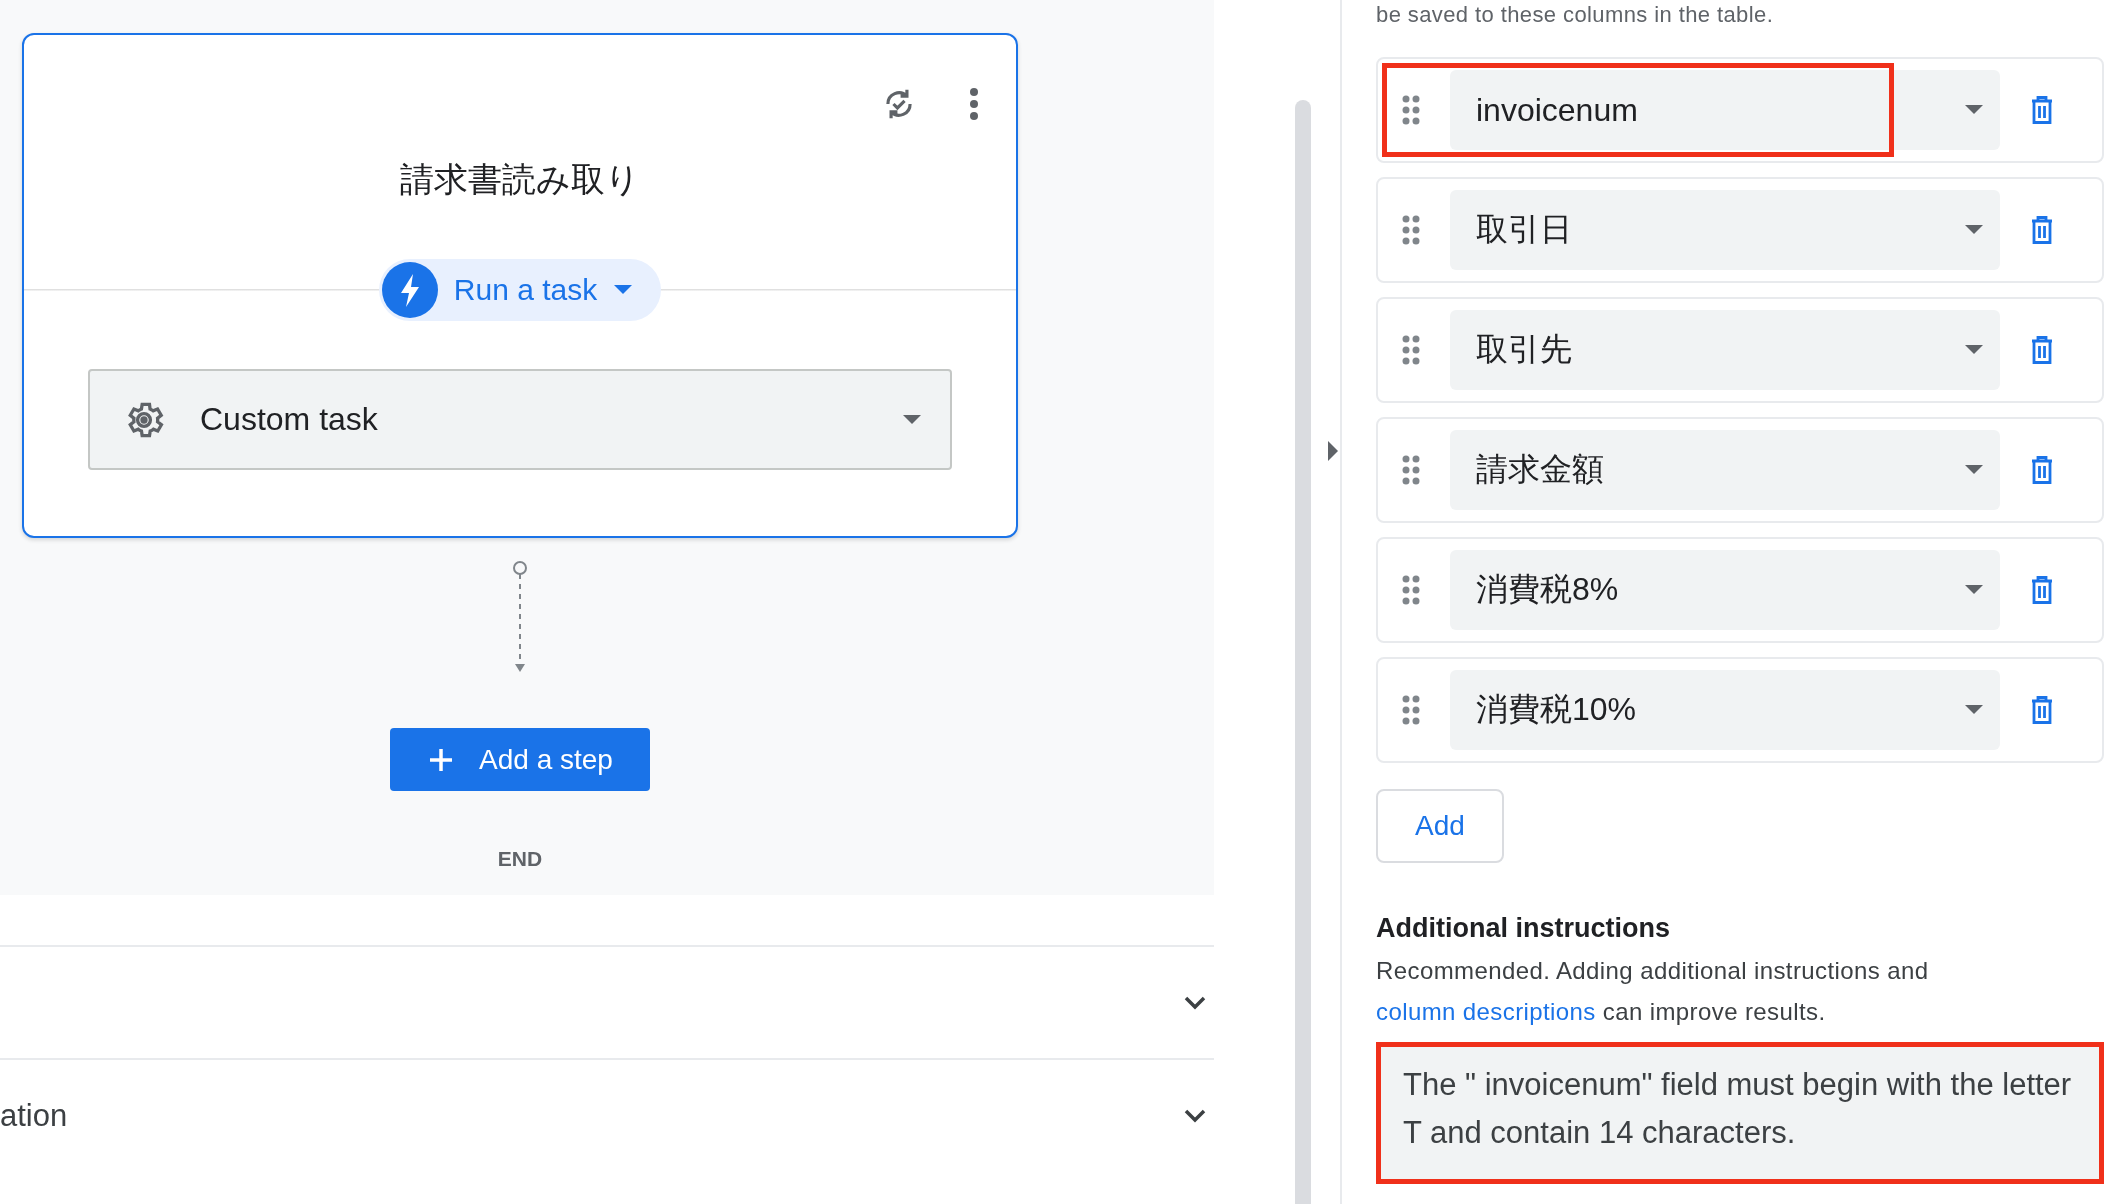 The height and width of the screenshot is (1204, 2122). I want to click on add-step-button: Add a step, so click(520, 759).